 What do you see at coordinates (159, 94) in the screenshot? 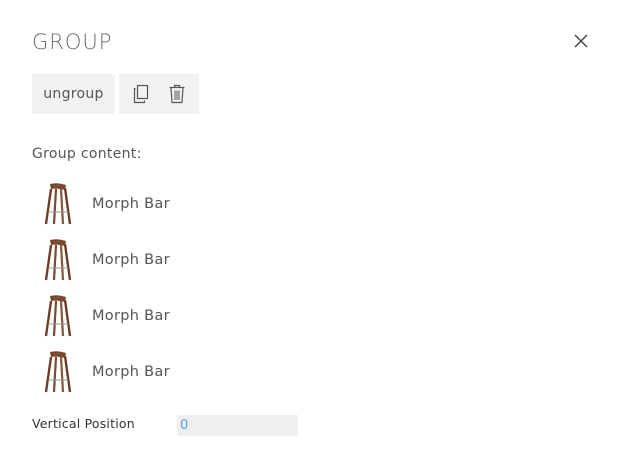
I see `icon-button-group` at bounding box center [159, 94].